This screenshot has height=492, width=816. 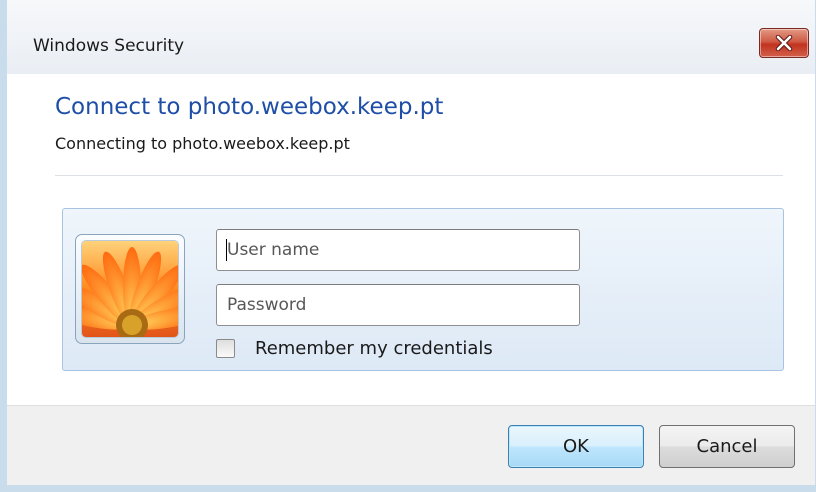 What do you see at coordinates (419, 175) in the screenshot?
I see `divider` at bounding box center [419, 175].